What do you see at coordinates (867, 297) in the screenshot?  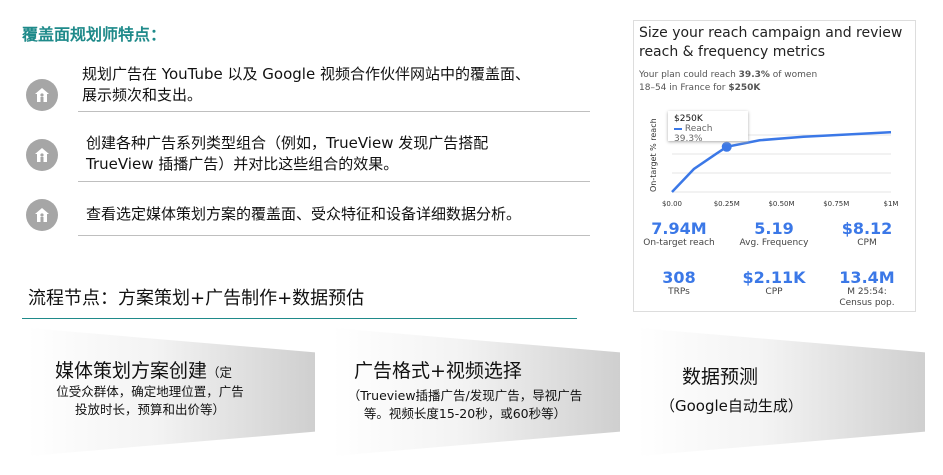 I see `stat-label: M 25:54: Census pop.` at bounding box center [867, 297].